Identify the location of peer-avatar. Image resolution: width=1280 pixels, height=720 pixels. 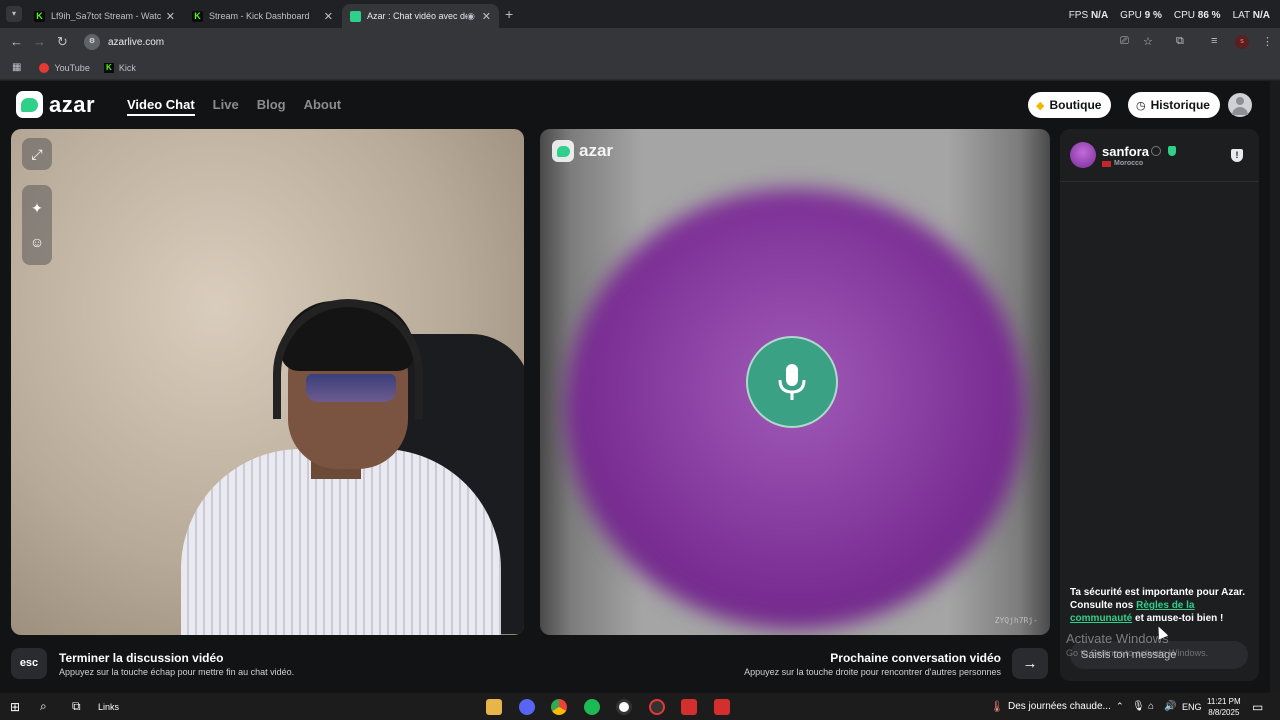
(1083, 155).